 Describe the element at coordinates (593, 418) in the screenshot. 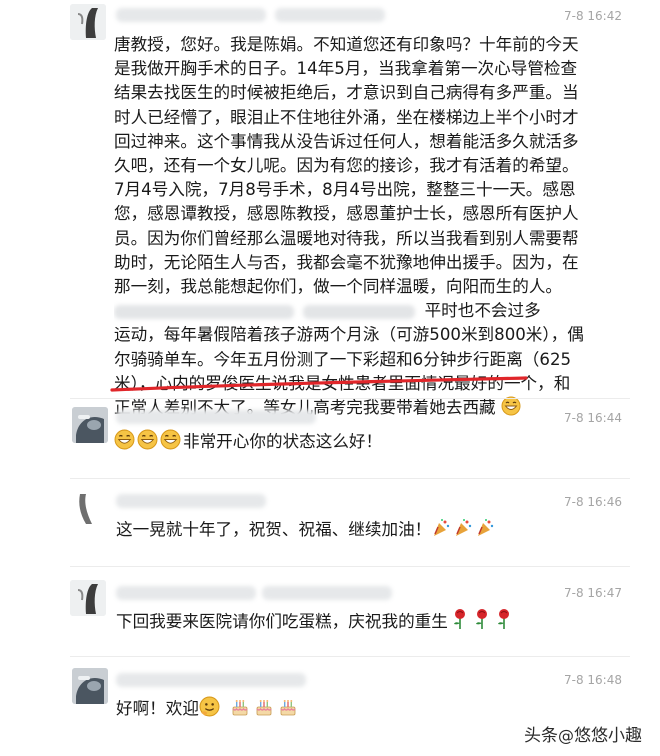

I see `message-timestamp: 7-8 16:44` at that location.